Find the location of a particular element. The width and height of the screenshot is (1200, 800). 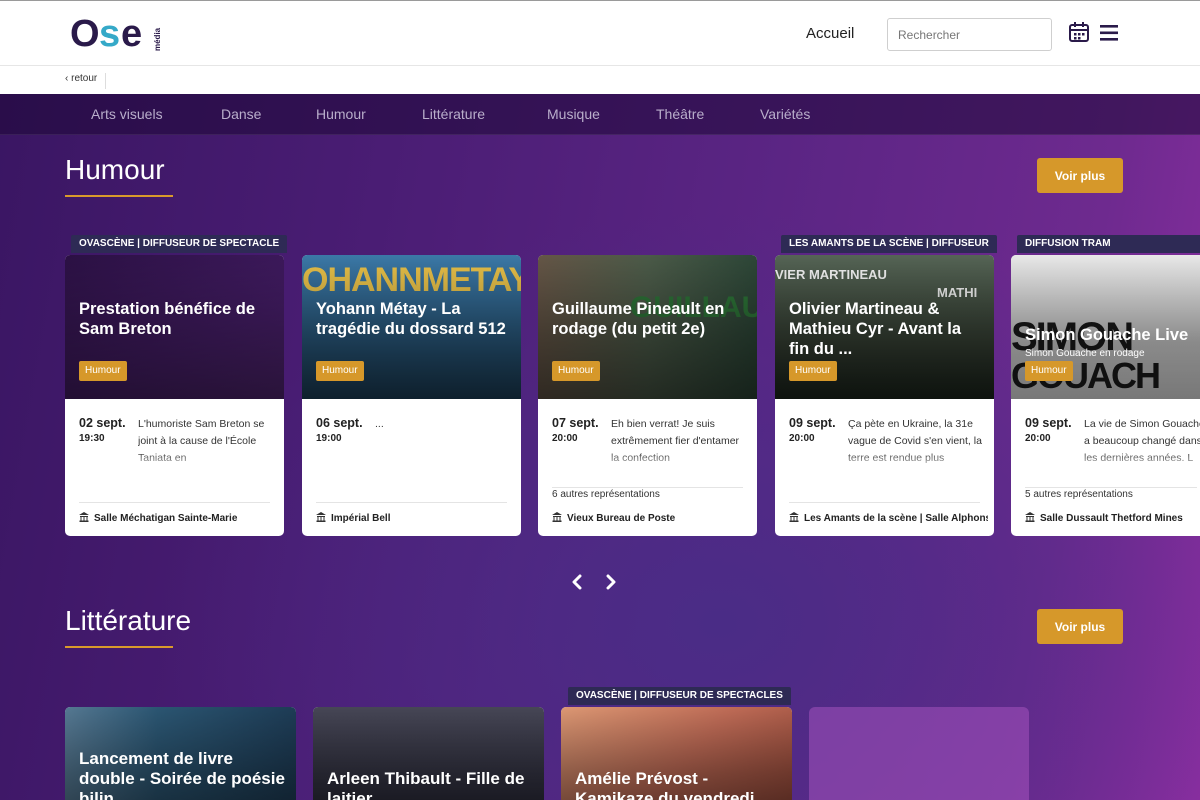

event-date: 07 sept. is located at coordinates (575, 423).